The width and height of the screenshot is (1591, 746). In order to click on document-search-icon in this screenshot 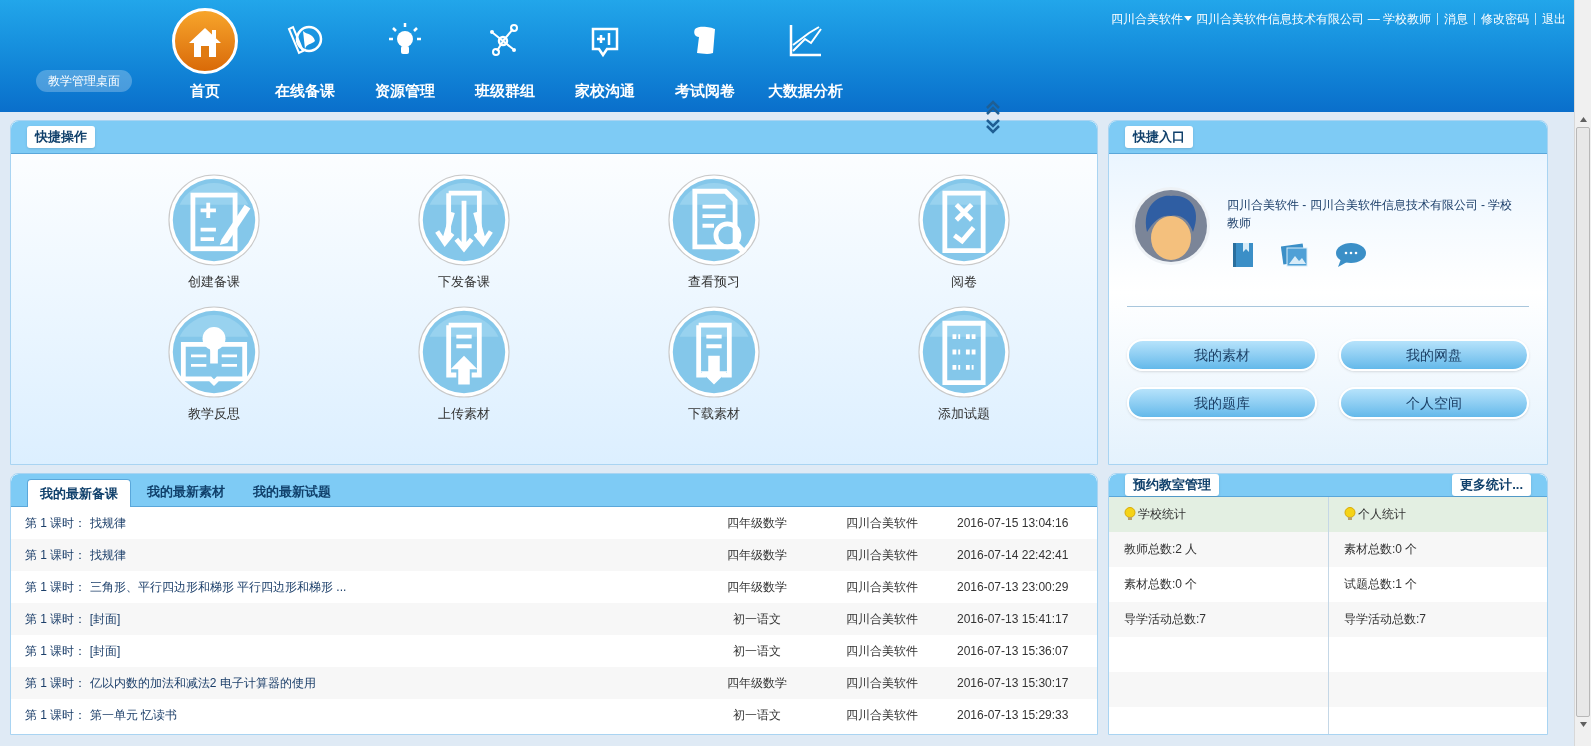, I will do `click(714, 220)`.